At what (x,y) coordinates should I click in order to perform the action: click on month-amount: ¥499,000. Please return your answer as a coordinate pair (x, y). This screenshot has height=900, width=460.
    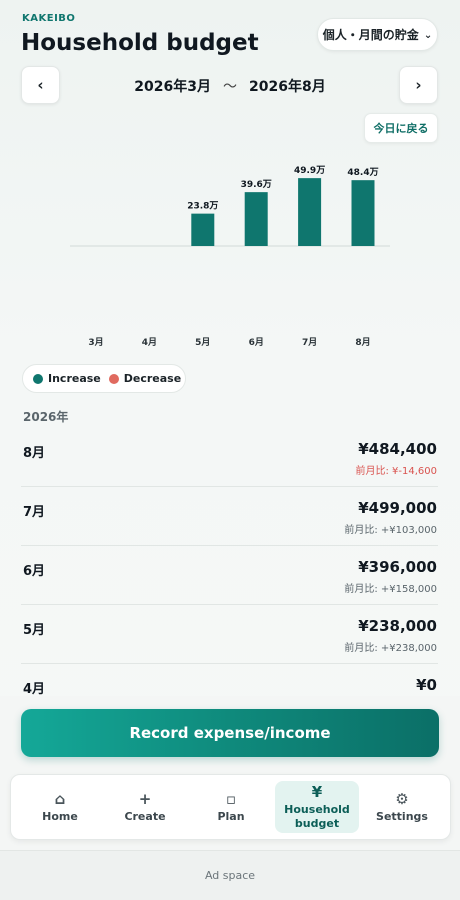
    Looking at the image, I should click on (397, 508).